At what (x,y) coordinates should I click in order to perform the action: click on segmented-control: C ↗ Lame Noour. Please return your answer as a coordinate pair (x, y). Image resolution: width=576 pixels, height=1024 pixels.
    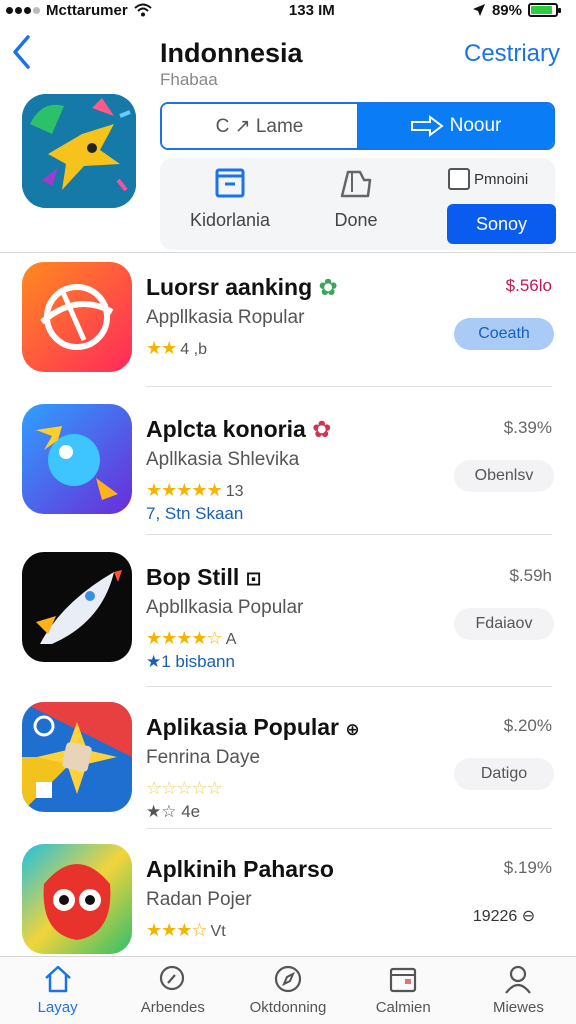
    Looking at the image, I should click on (357, 126).